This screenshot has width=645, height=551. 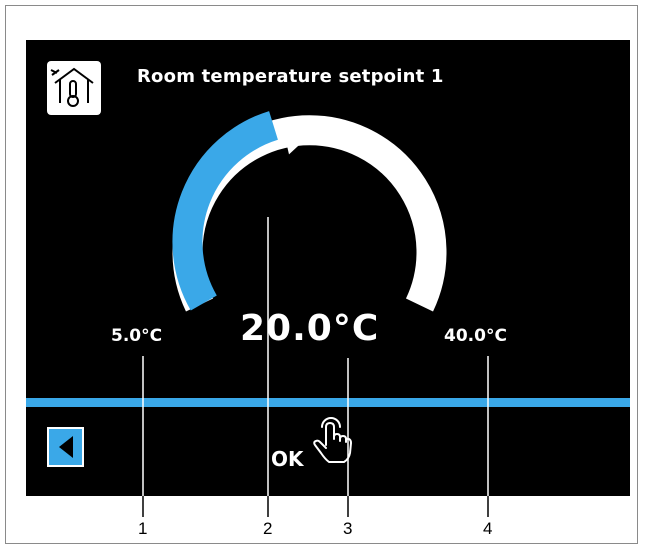 What do you see at coordinates (143, 528) in the screenshot?
I see `callout-number-1: 1` at bounding box center [143, 528].